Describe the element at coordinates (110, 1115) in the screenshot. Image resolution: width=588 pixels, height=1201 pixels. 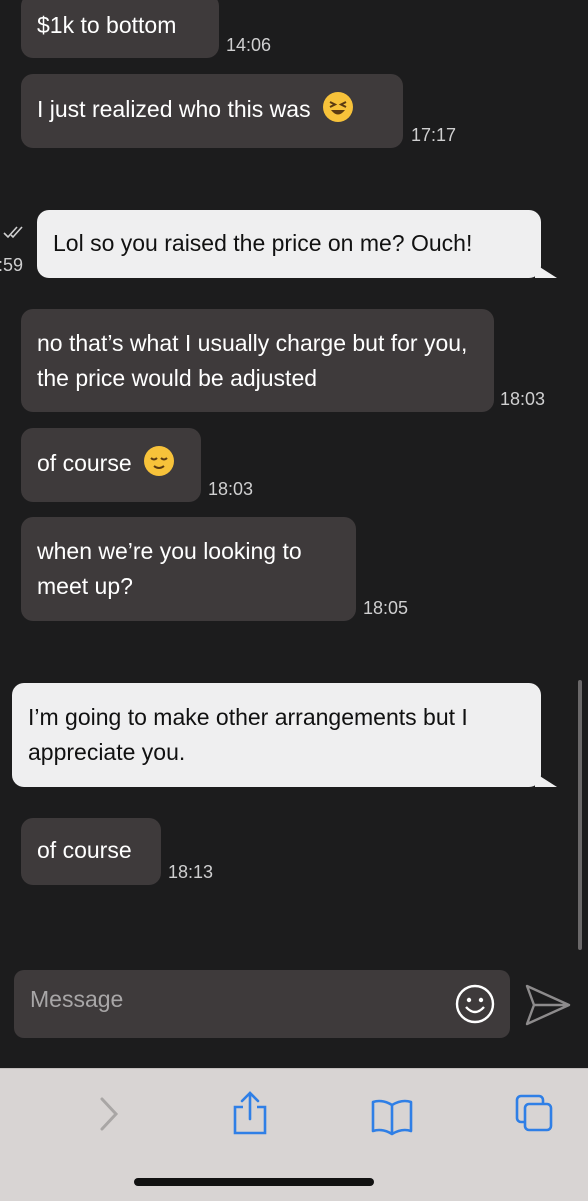
I see `forward-chevron-icon` at that location.